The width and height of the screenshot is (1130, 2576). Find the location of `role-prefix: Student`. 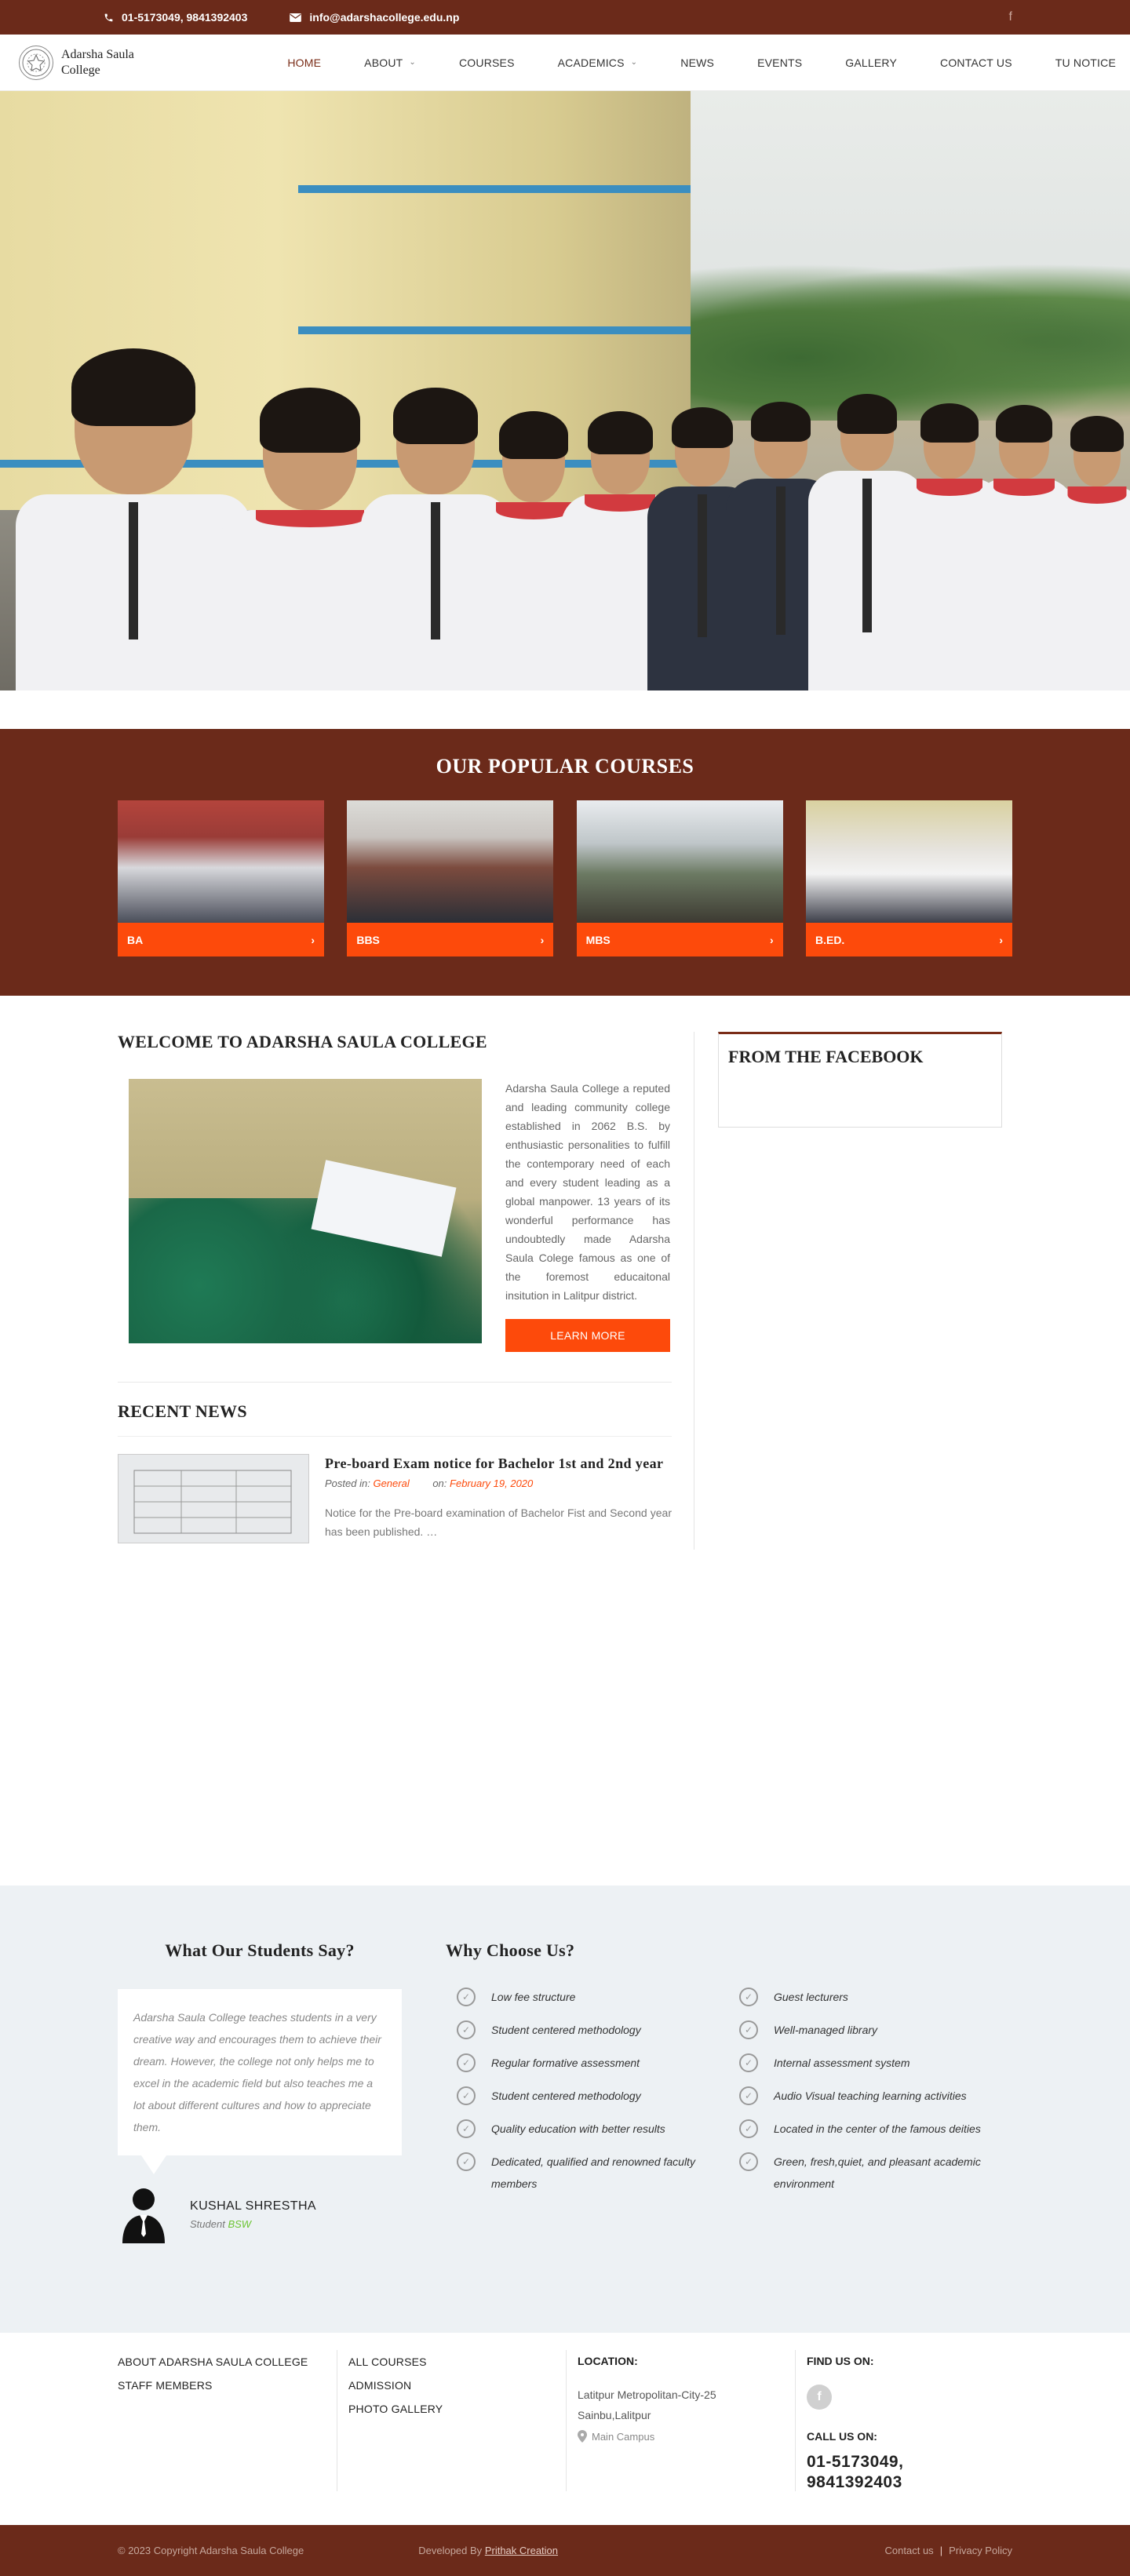

role-prefix: Student is located at coordinates (207, 2223).